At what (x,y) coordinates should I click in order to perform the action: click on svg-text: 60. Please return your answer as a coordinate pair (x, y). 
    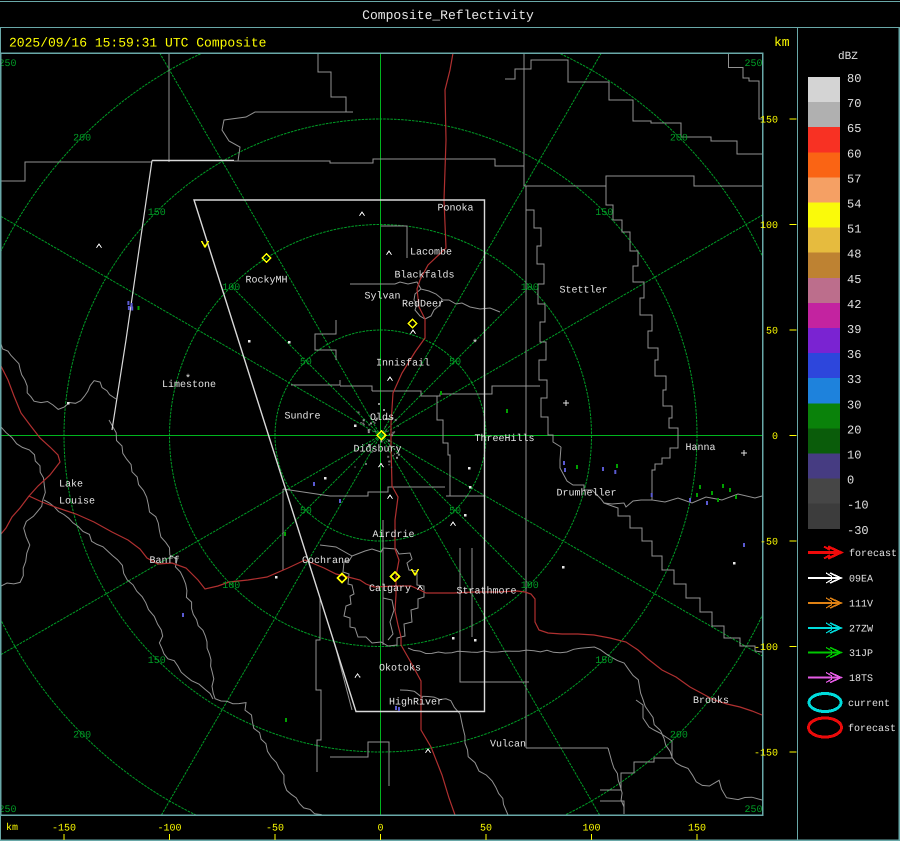
    Looking at the image, I should click on (854, 154).